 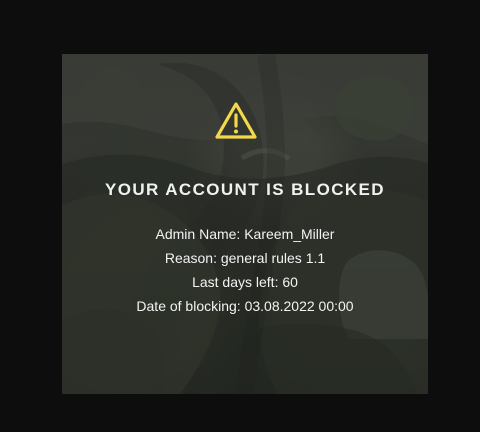 I want to click on days-left-text: Last days left: 60, so click(x=245, y=282).